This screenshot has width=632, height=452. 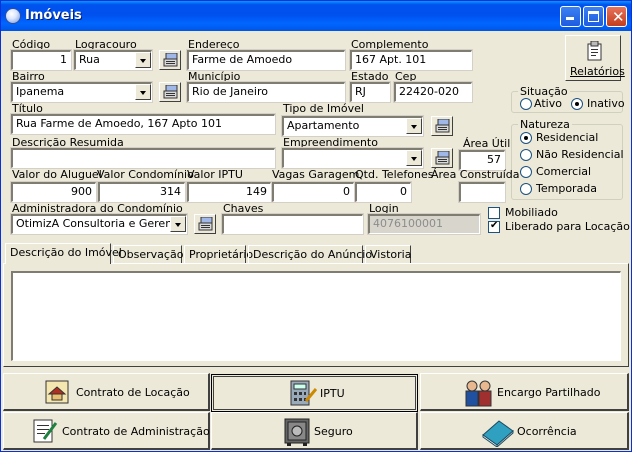 What do you see at coordinates (218, 254) in the screenshot?
I see `tab-proprietario: Proprietário` at bounding box center [218, 254].